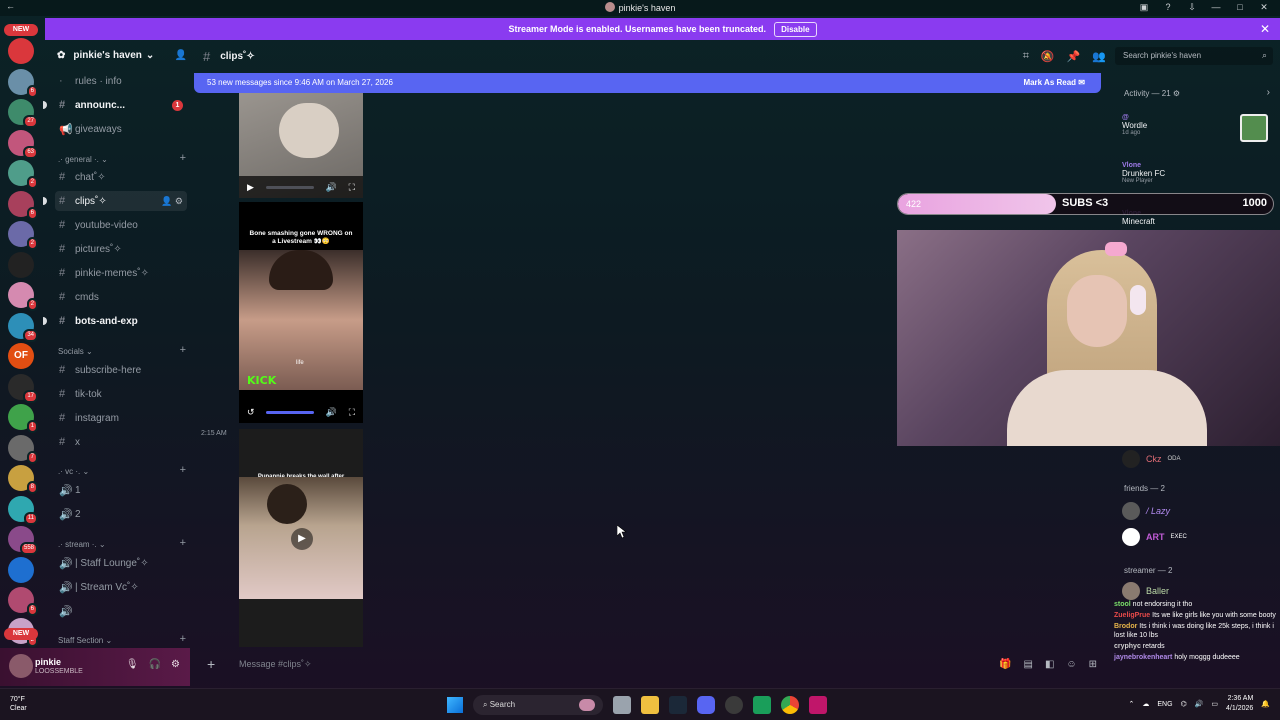 The width and height of the screenshot is (1280, 720). I want to click on chrome-icon, so click(790, 705).